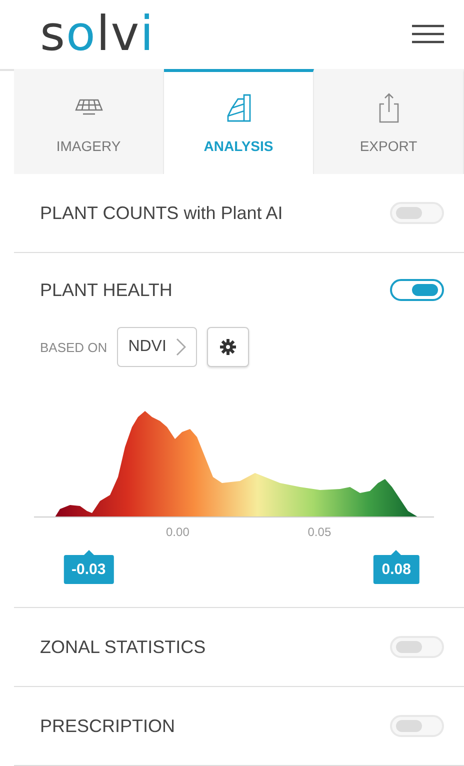  Describe the element at coordinates (123, 647) in the screenshot. I see `section-title: ZONAL STATISTICS` at that location.